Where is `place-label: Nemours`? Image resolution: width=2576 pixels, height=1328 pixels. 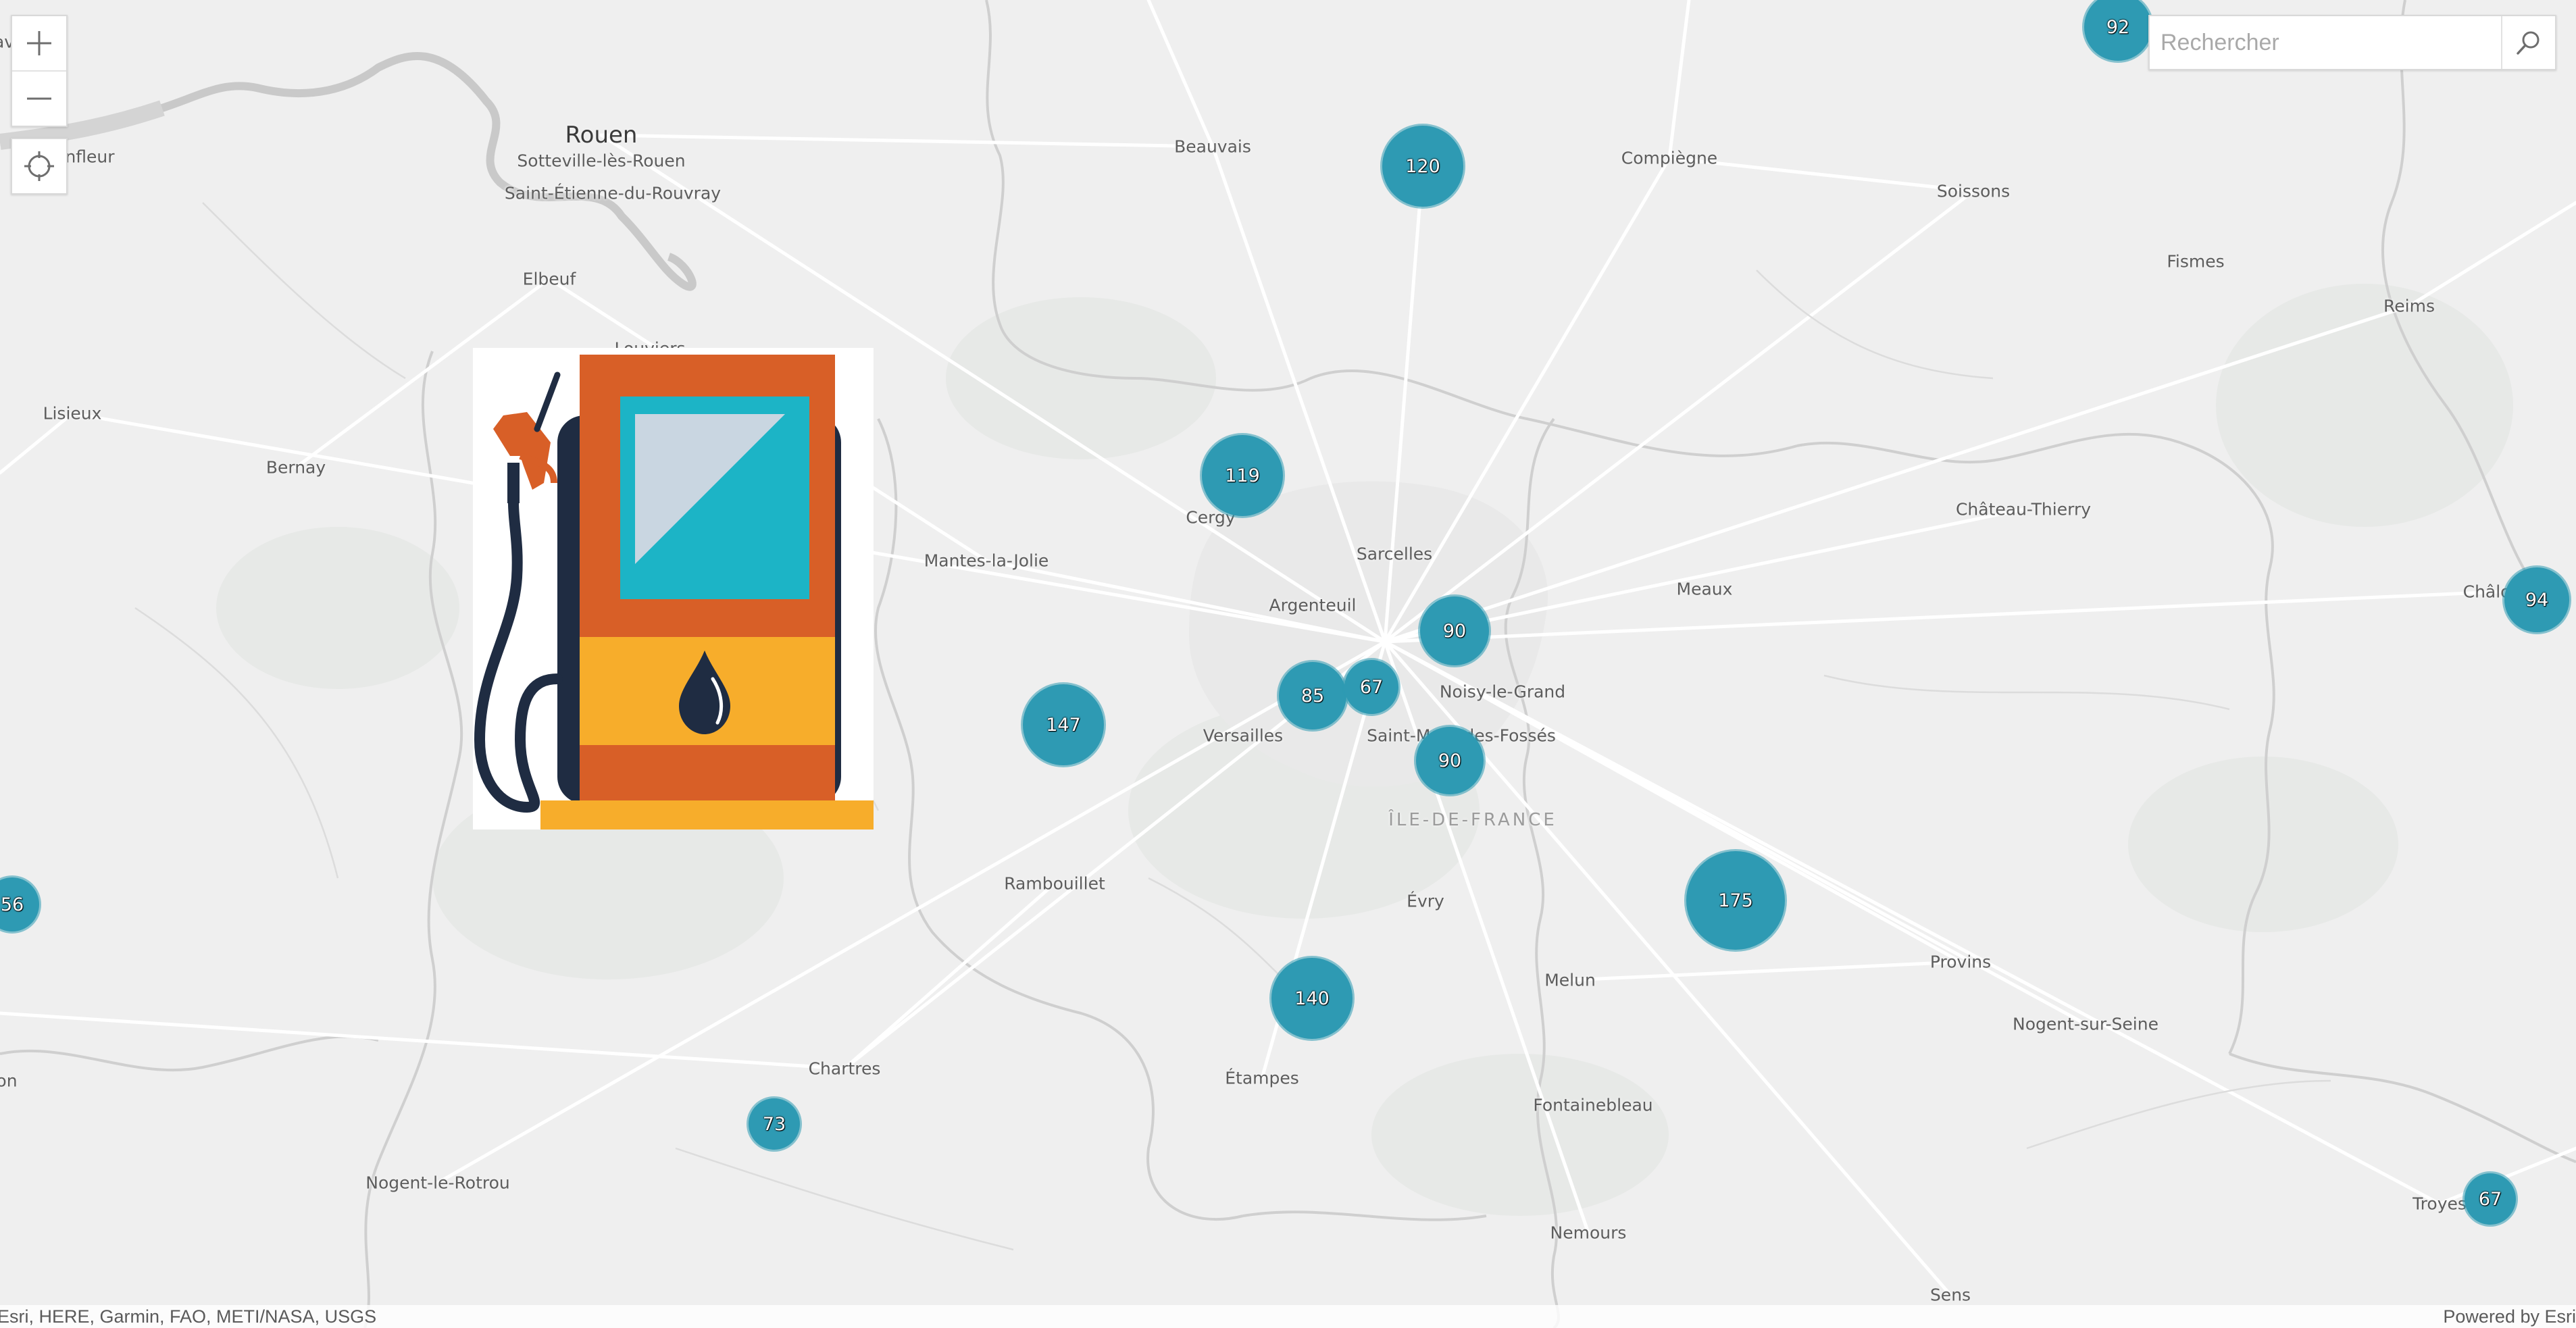
place-label: Nemours is located at coordinates (1588, 1233).